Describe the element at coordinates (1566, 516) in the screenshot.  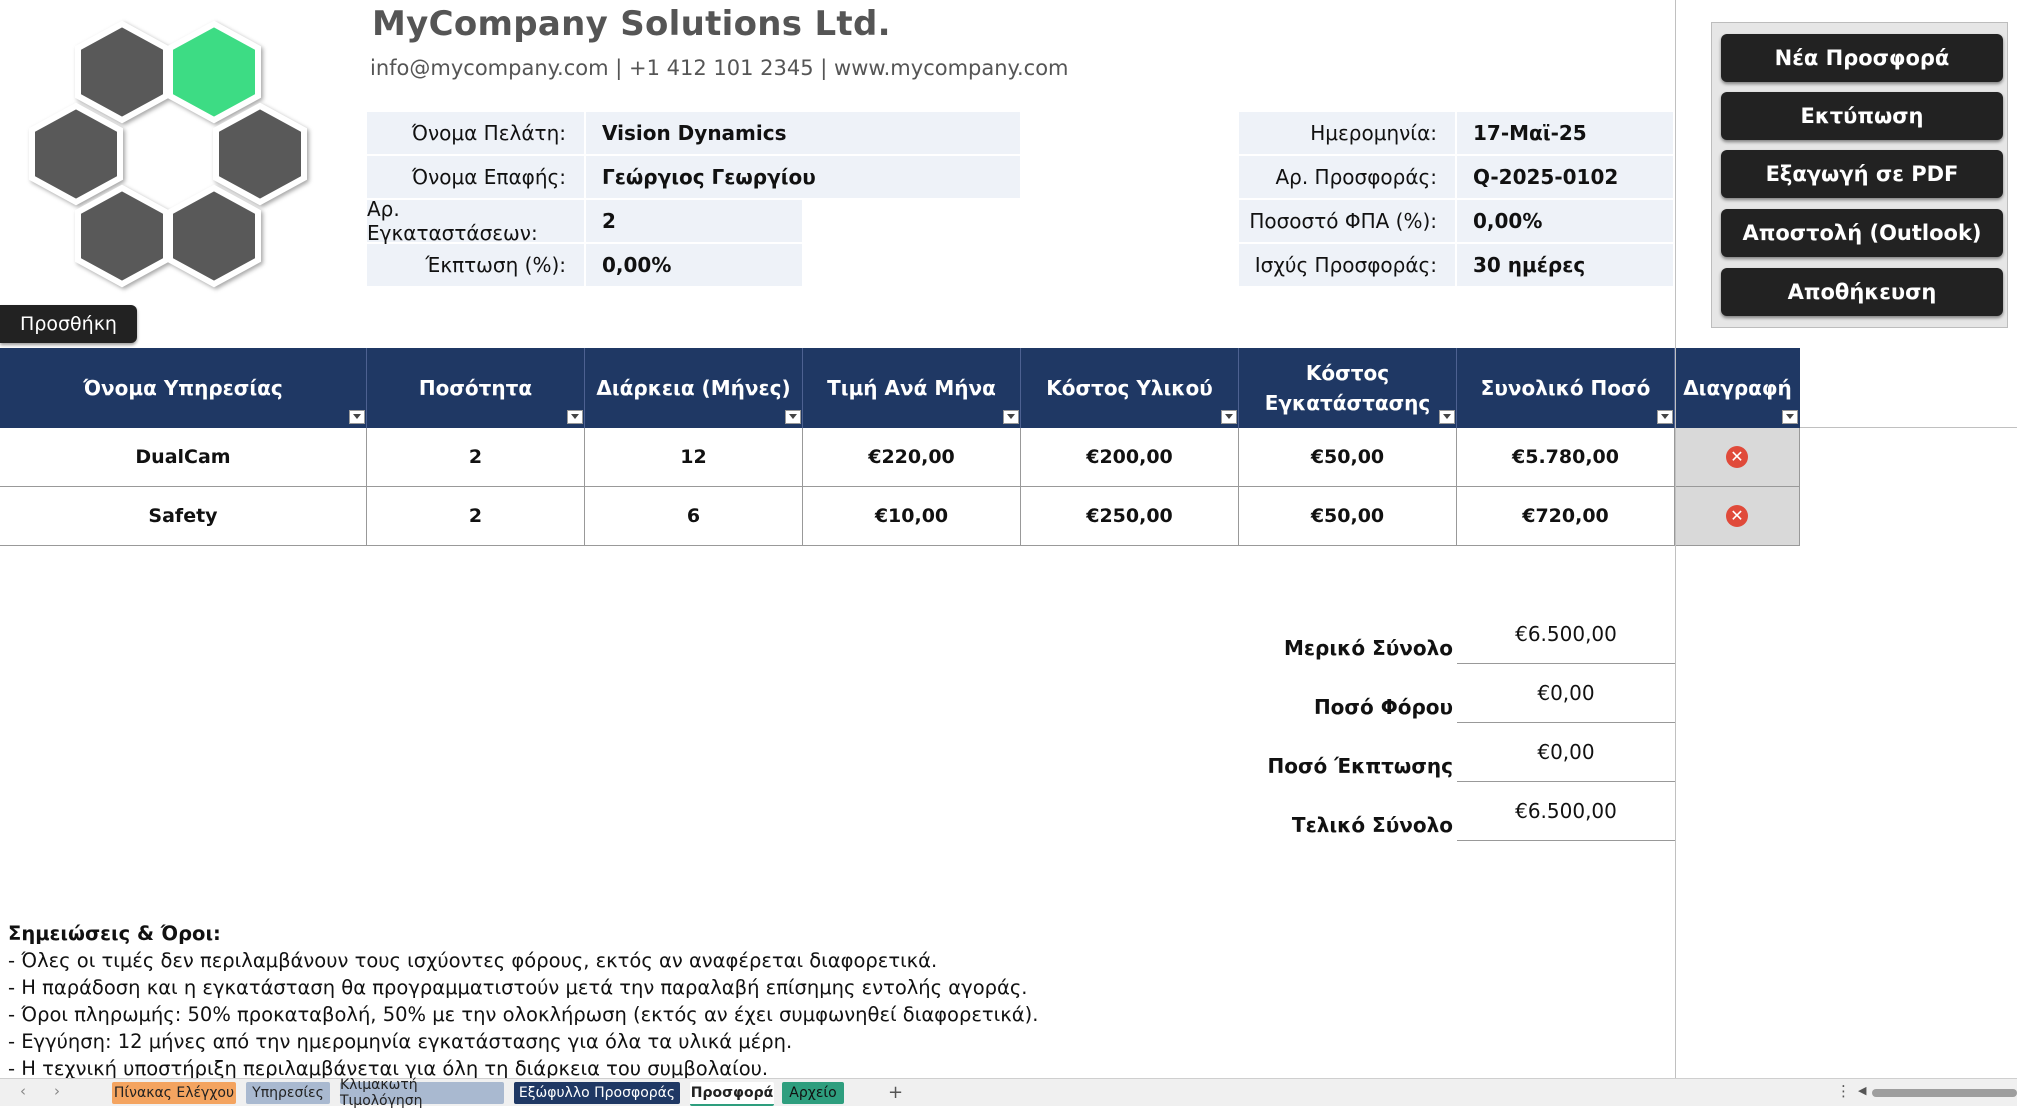
I see `table-cell: €720,00` at that location.